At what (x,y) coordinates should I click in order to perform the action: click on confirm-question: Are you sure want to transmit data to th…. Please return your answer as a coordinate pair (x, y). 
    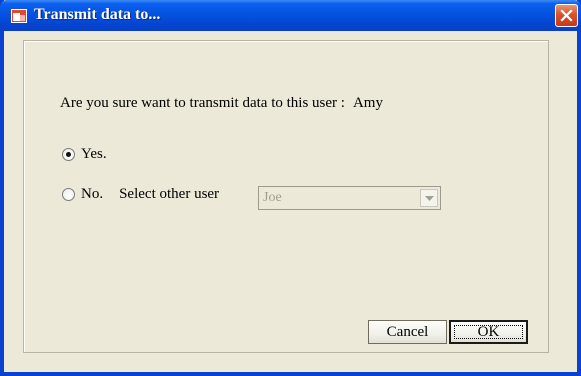
    Looking at the image, I should click on (221, 103).